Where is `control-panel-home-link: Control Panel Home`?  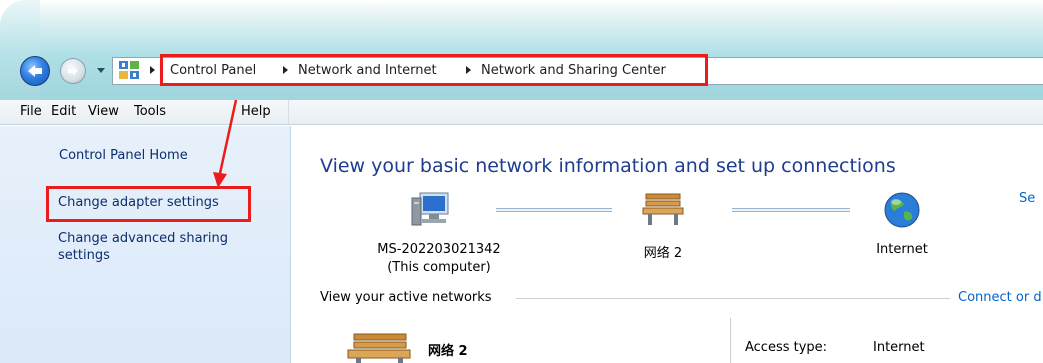
control-panel-home-link: Control Panel Home is located at coordinates (123, 155).